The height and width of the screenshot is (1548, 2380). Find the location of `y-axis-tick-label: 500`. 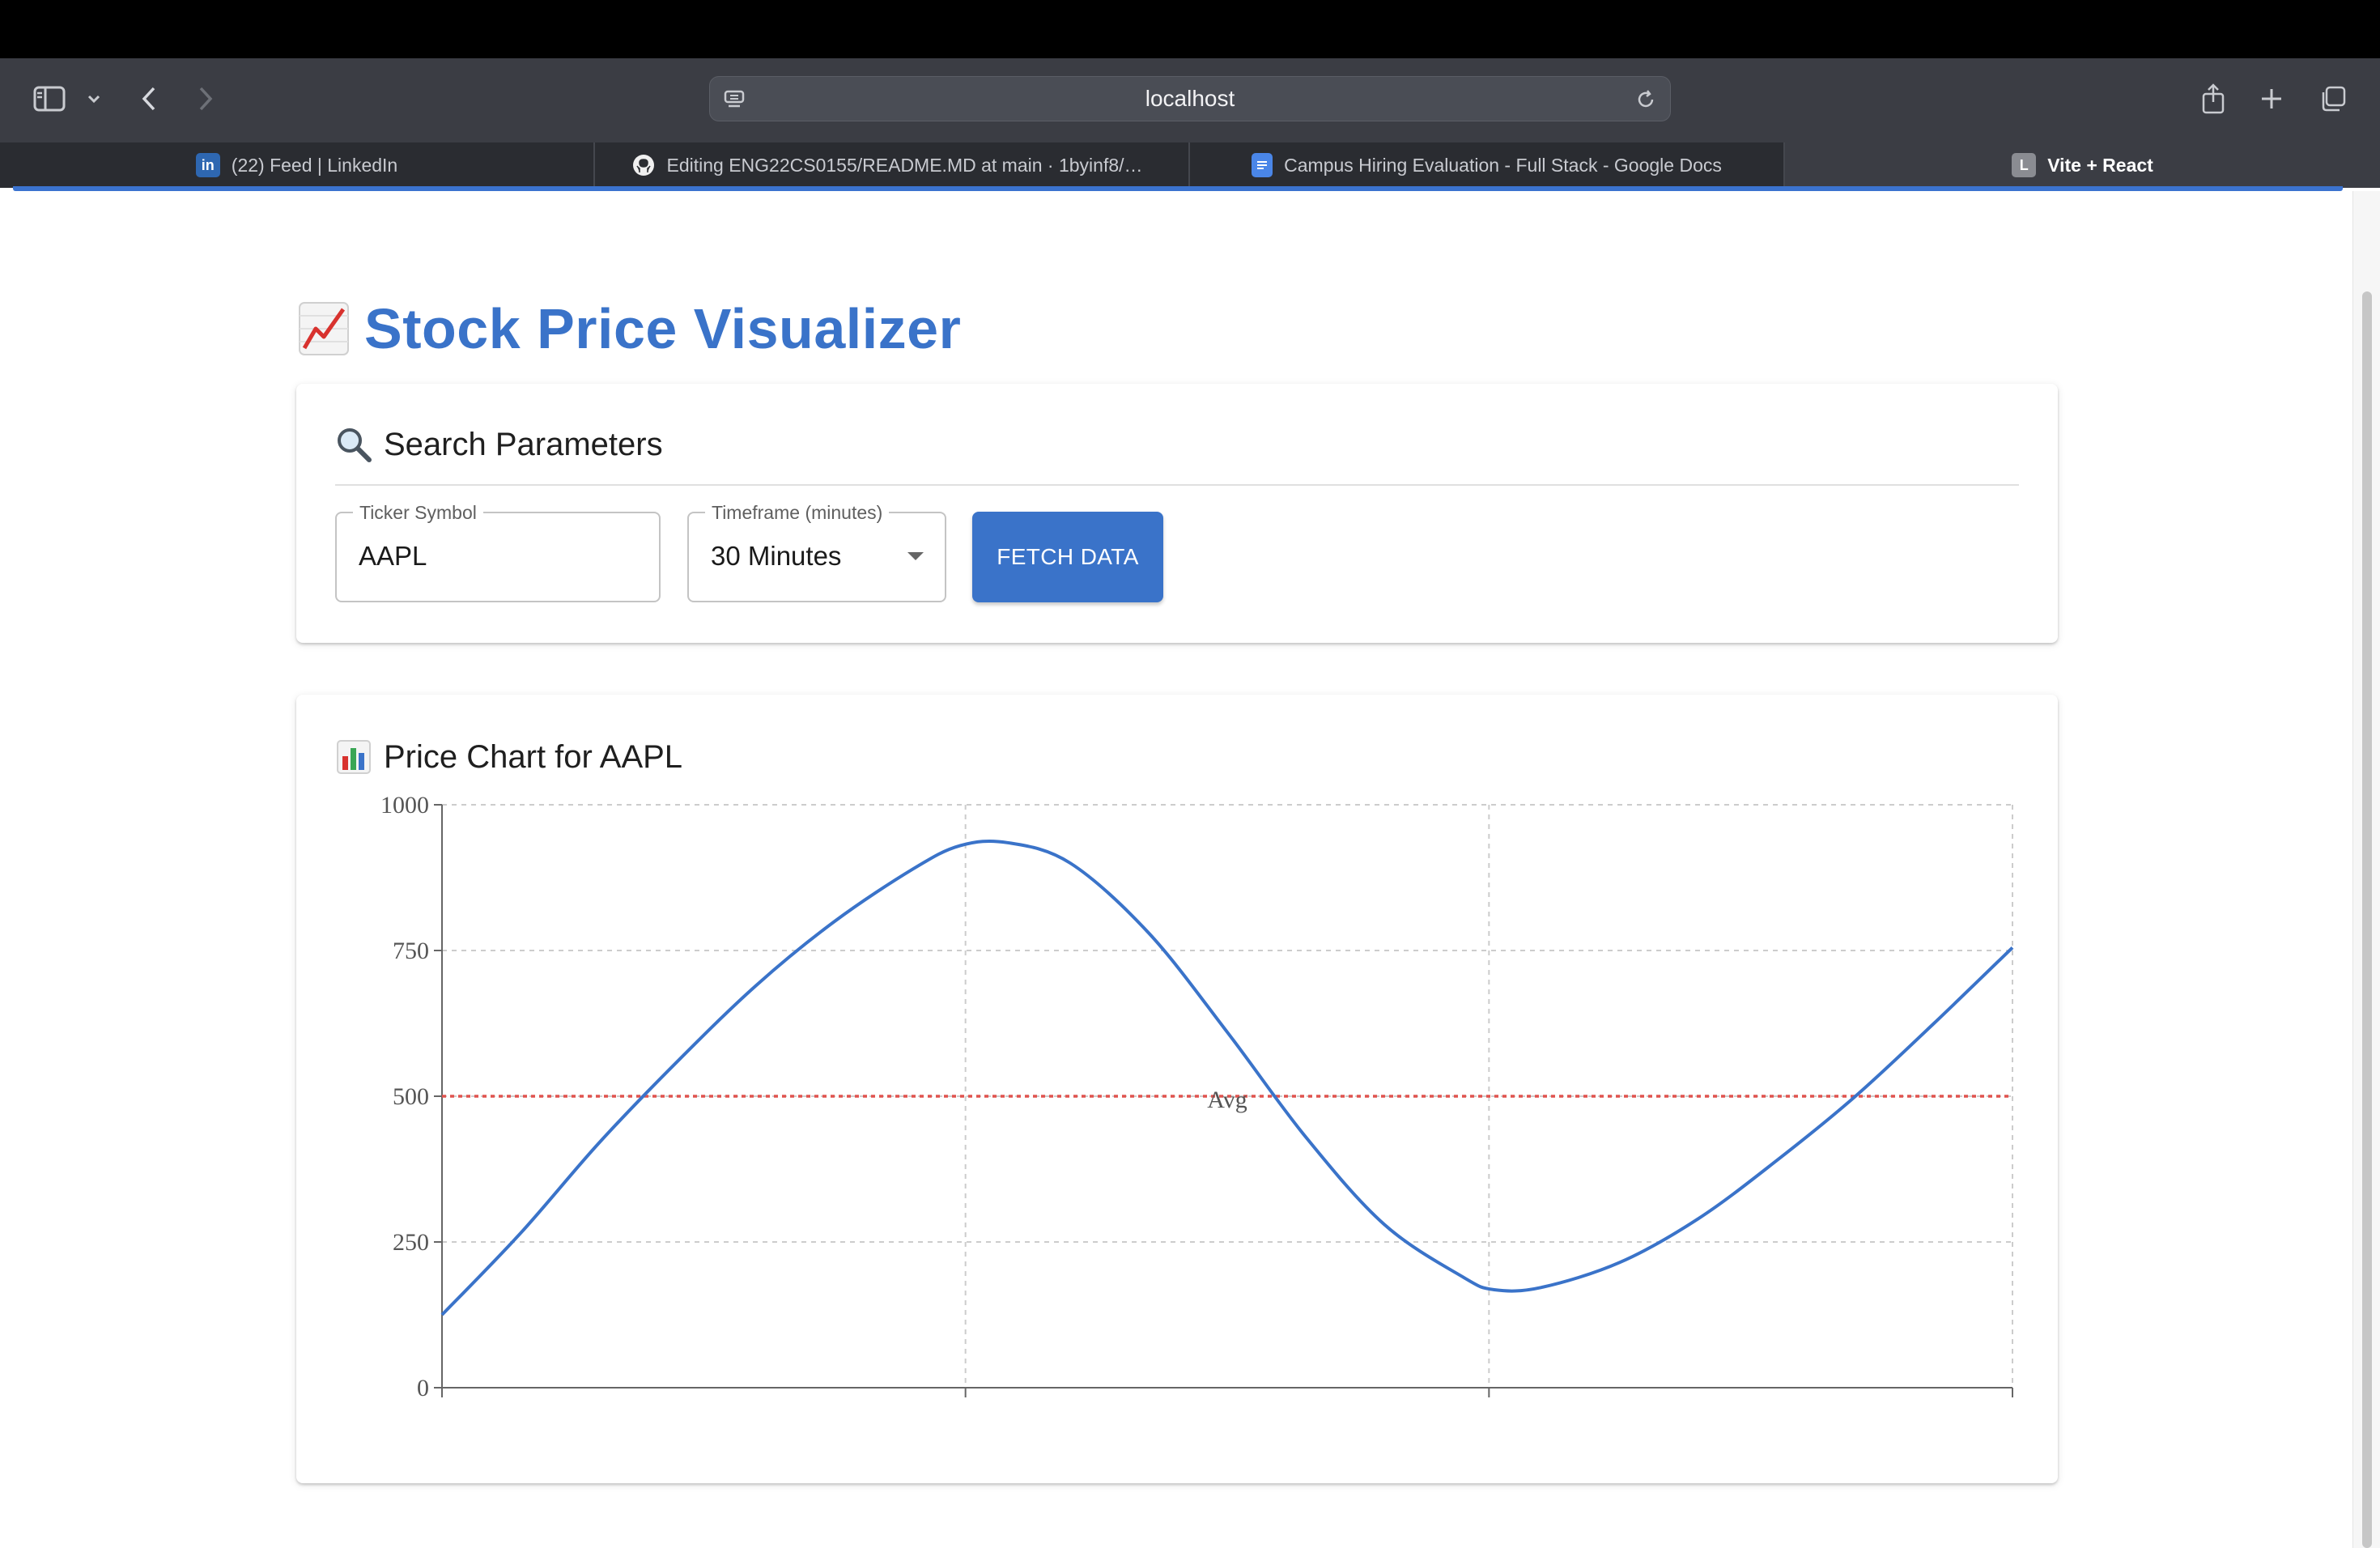

y-axis-tick-label: 500 is located at coordinates (411, 1097).